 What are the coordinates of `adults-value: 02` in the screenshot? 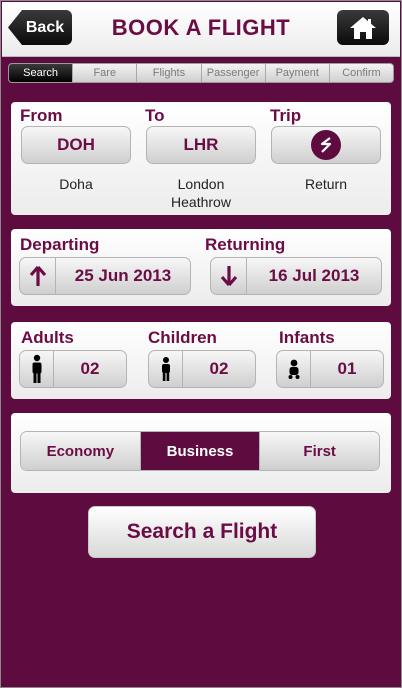 It's located at (90, 368).